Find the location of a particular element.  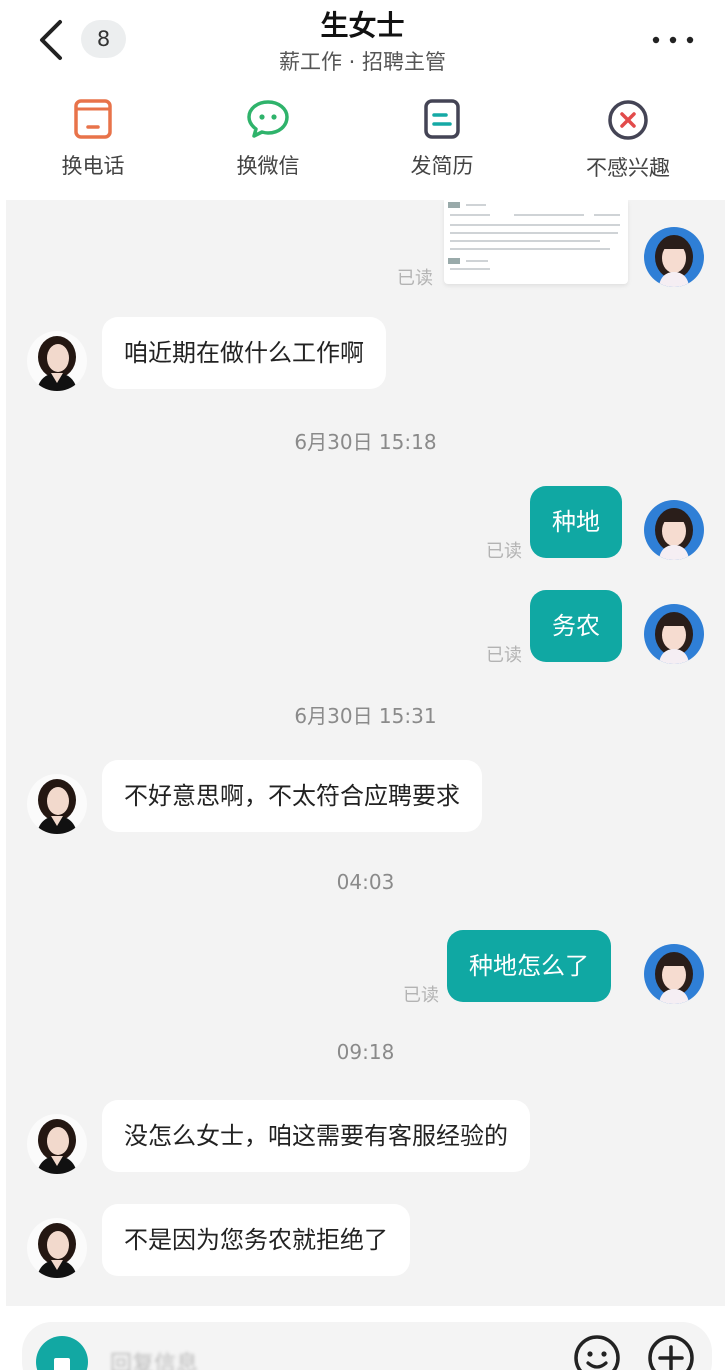

quick-reply-icon is located at coordinates (62, 1364).